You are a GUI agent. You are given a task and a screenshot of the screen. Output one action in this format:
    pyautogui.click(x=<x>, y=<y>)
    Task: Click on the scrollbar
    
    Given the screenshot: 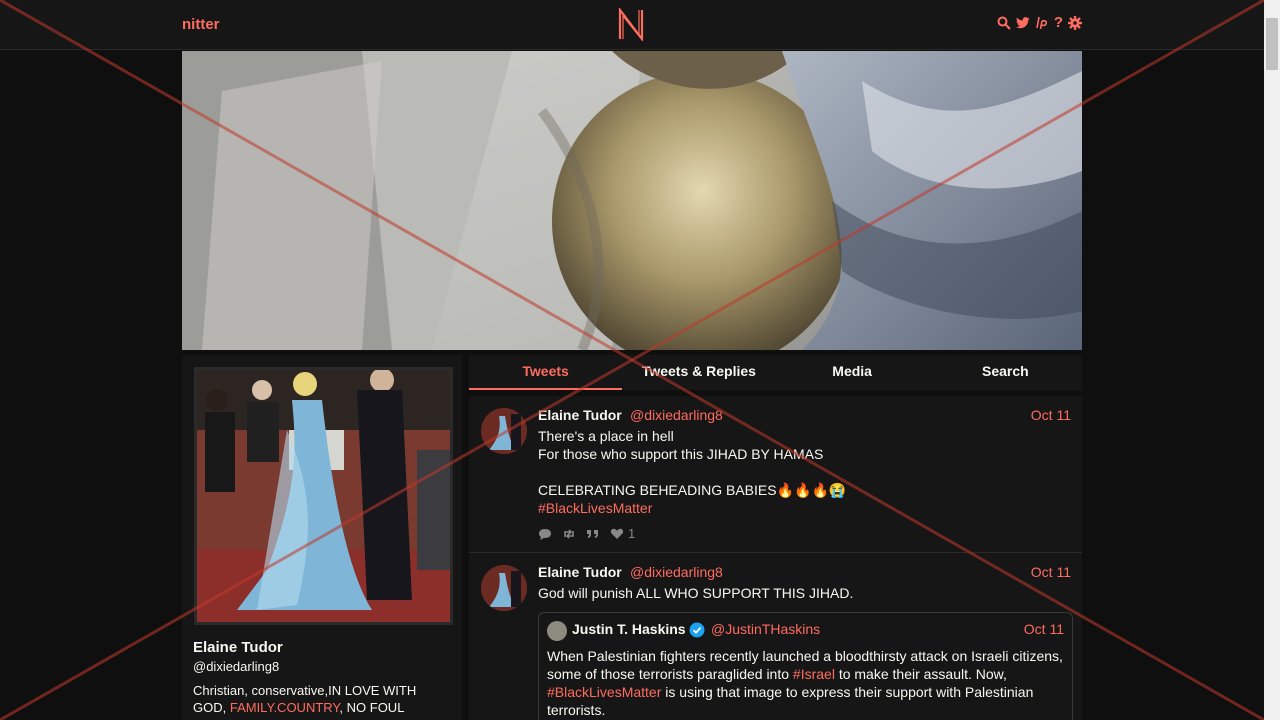 What is the action you would take?
    pyautogui.click(x=1272, y=360)
    